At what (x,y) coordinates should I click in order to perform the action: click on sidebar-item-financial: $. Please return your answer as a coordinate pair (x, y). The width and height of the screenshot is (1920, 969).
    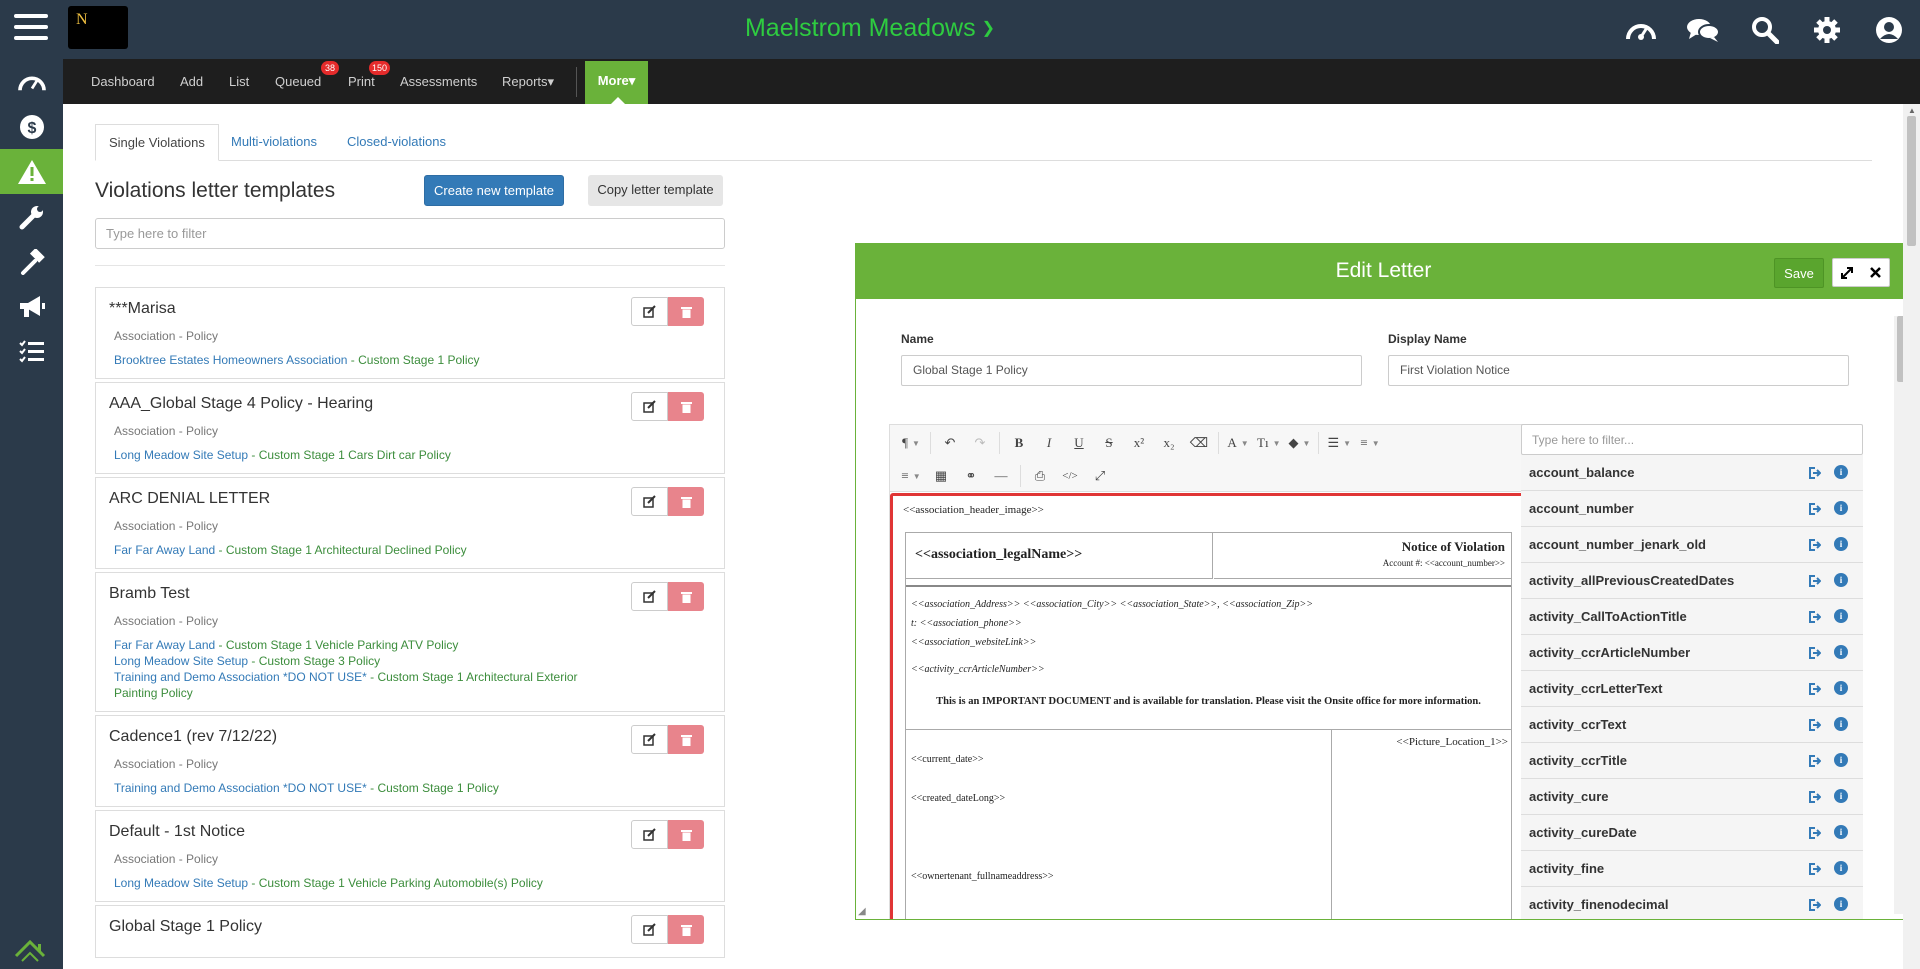
    Looking at the image, I should click on (31, 126).